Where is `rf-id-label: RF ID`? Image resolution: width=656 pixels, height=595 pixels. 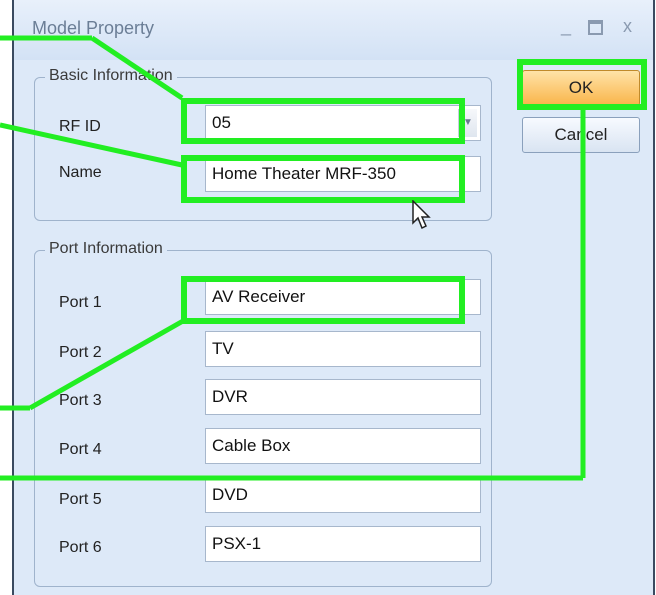
rf-id-label: RF ID is located at coordinates (80, 126).